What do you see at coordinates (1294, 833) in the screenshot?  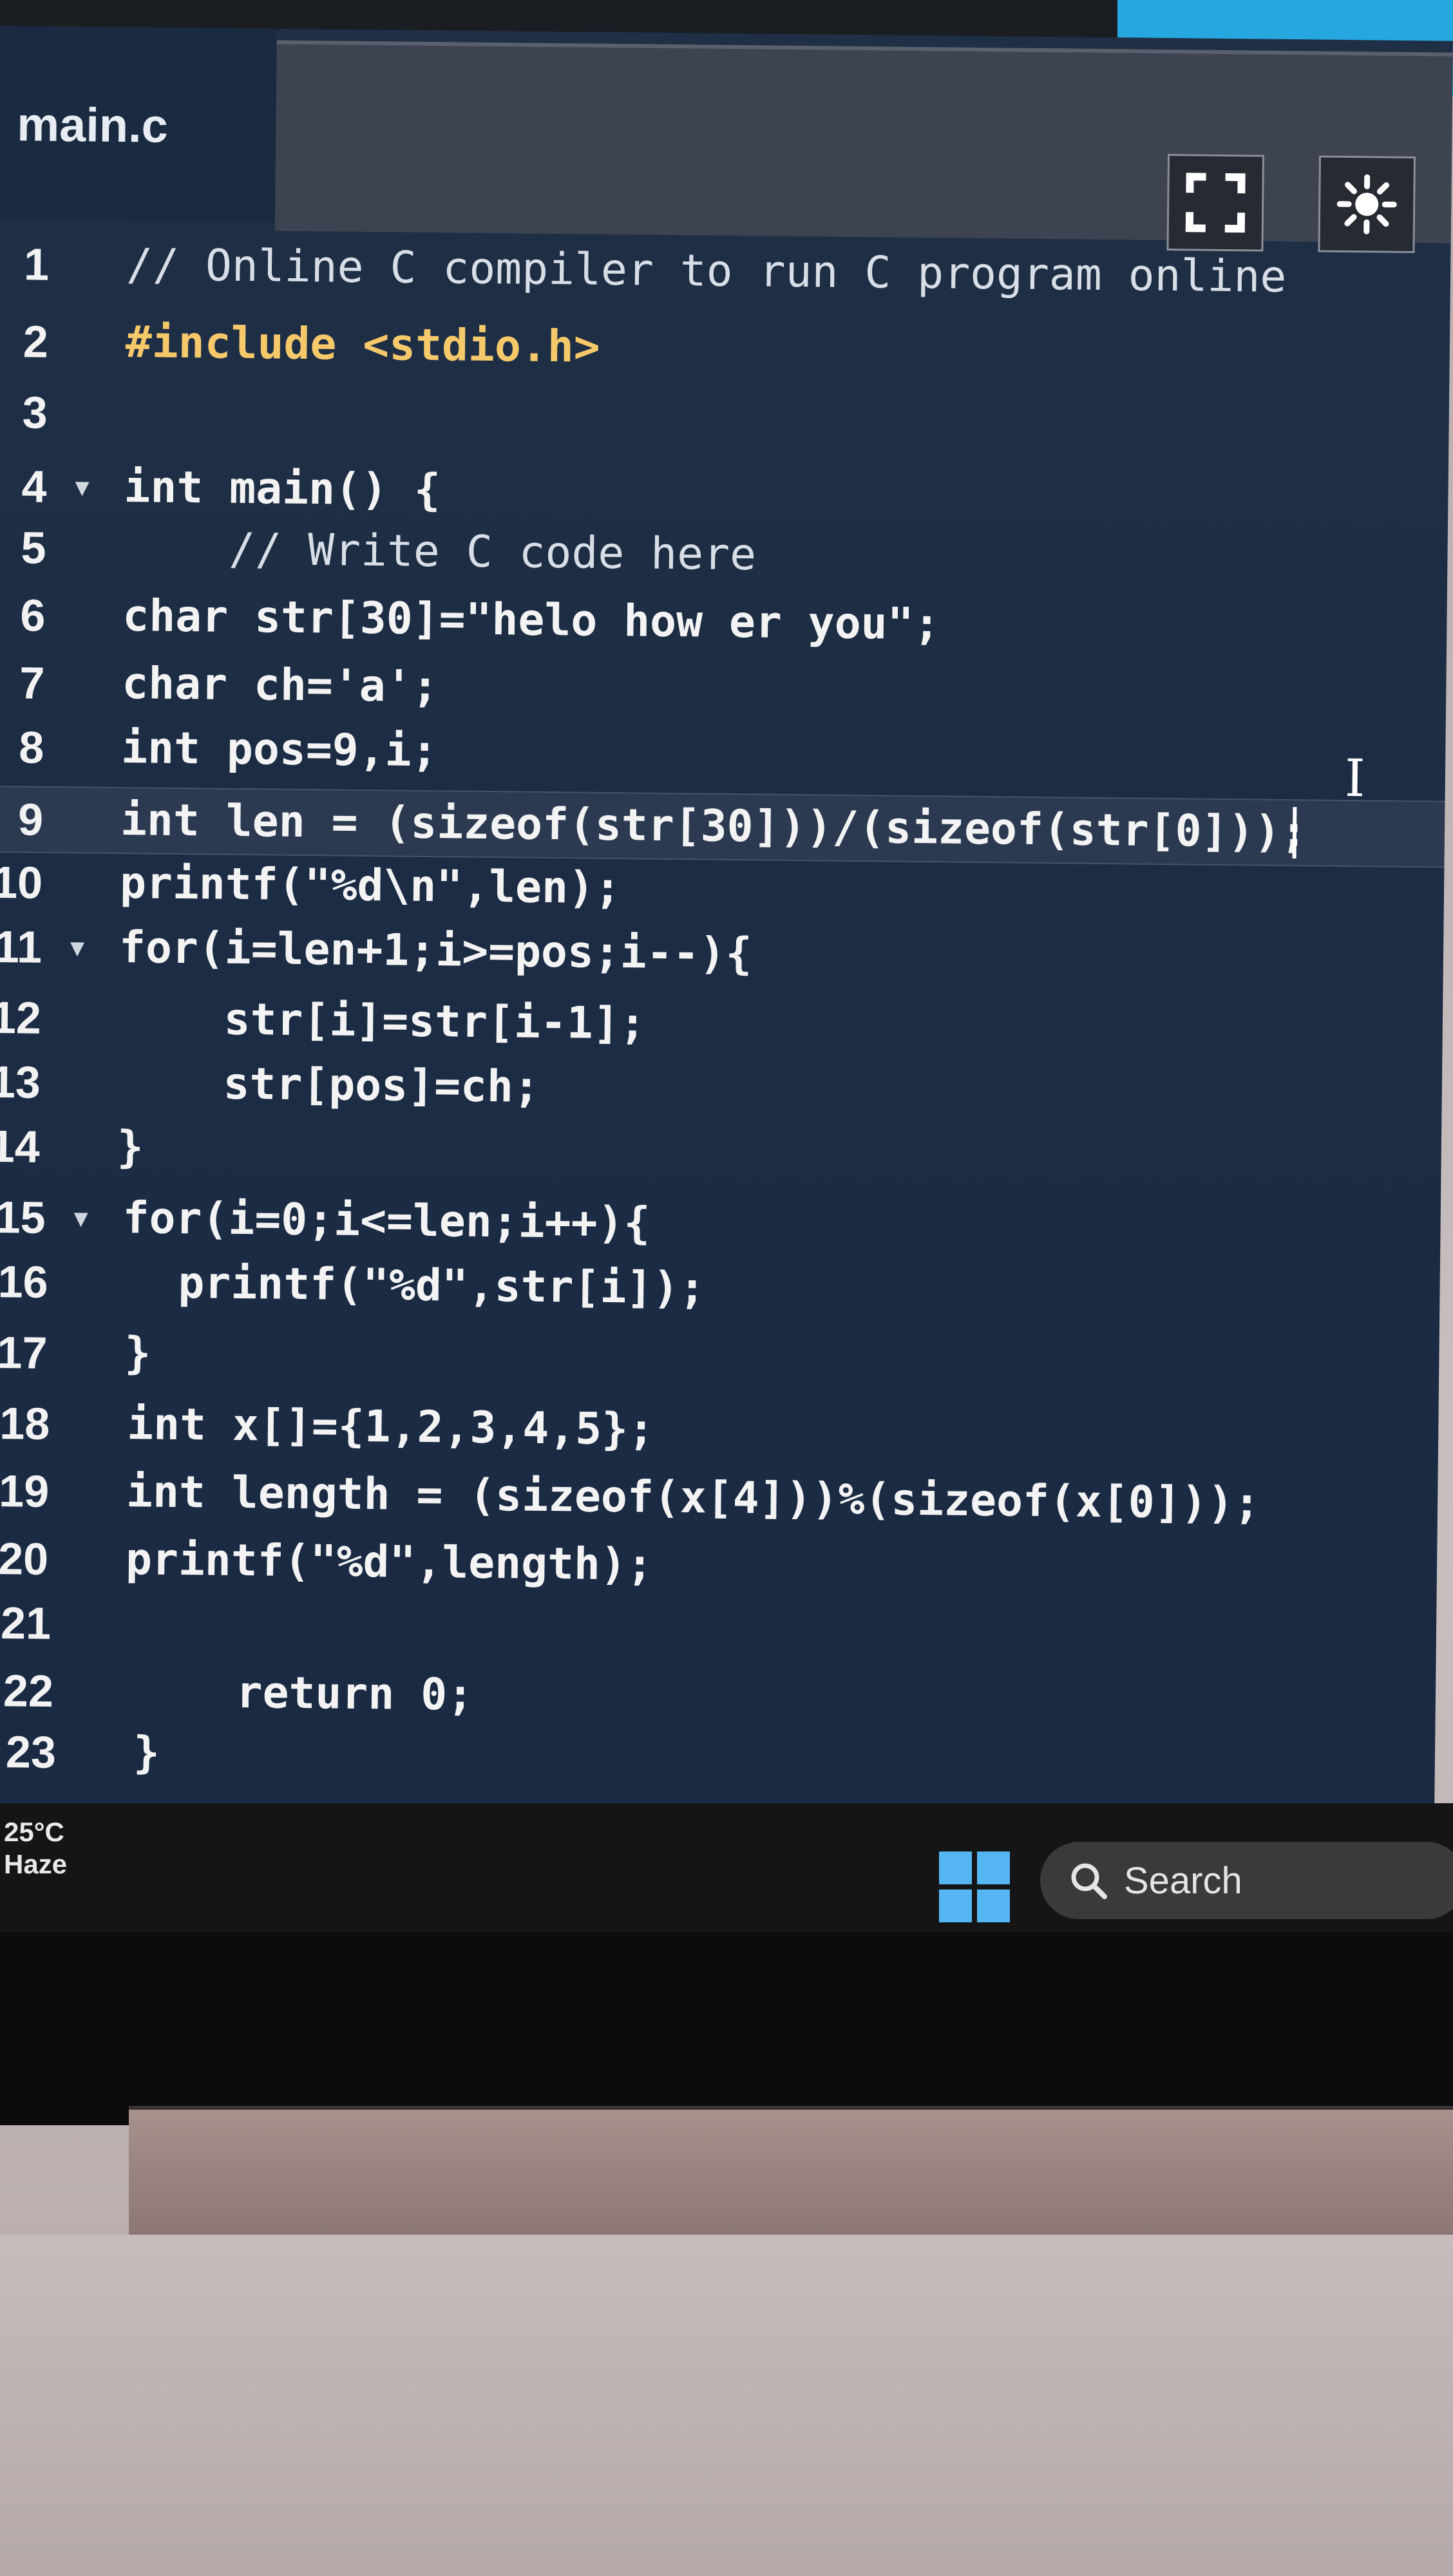 I see `caret` at bounding box center [1294, 833].